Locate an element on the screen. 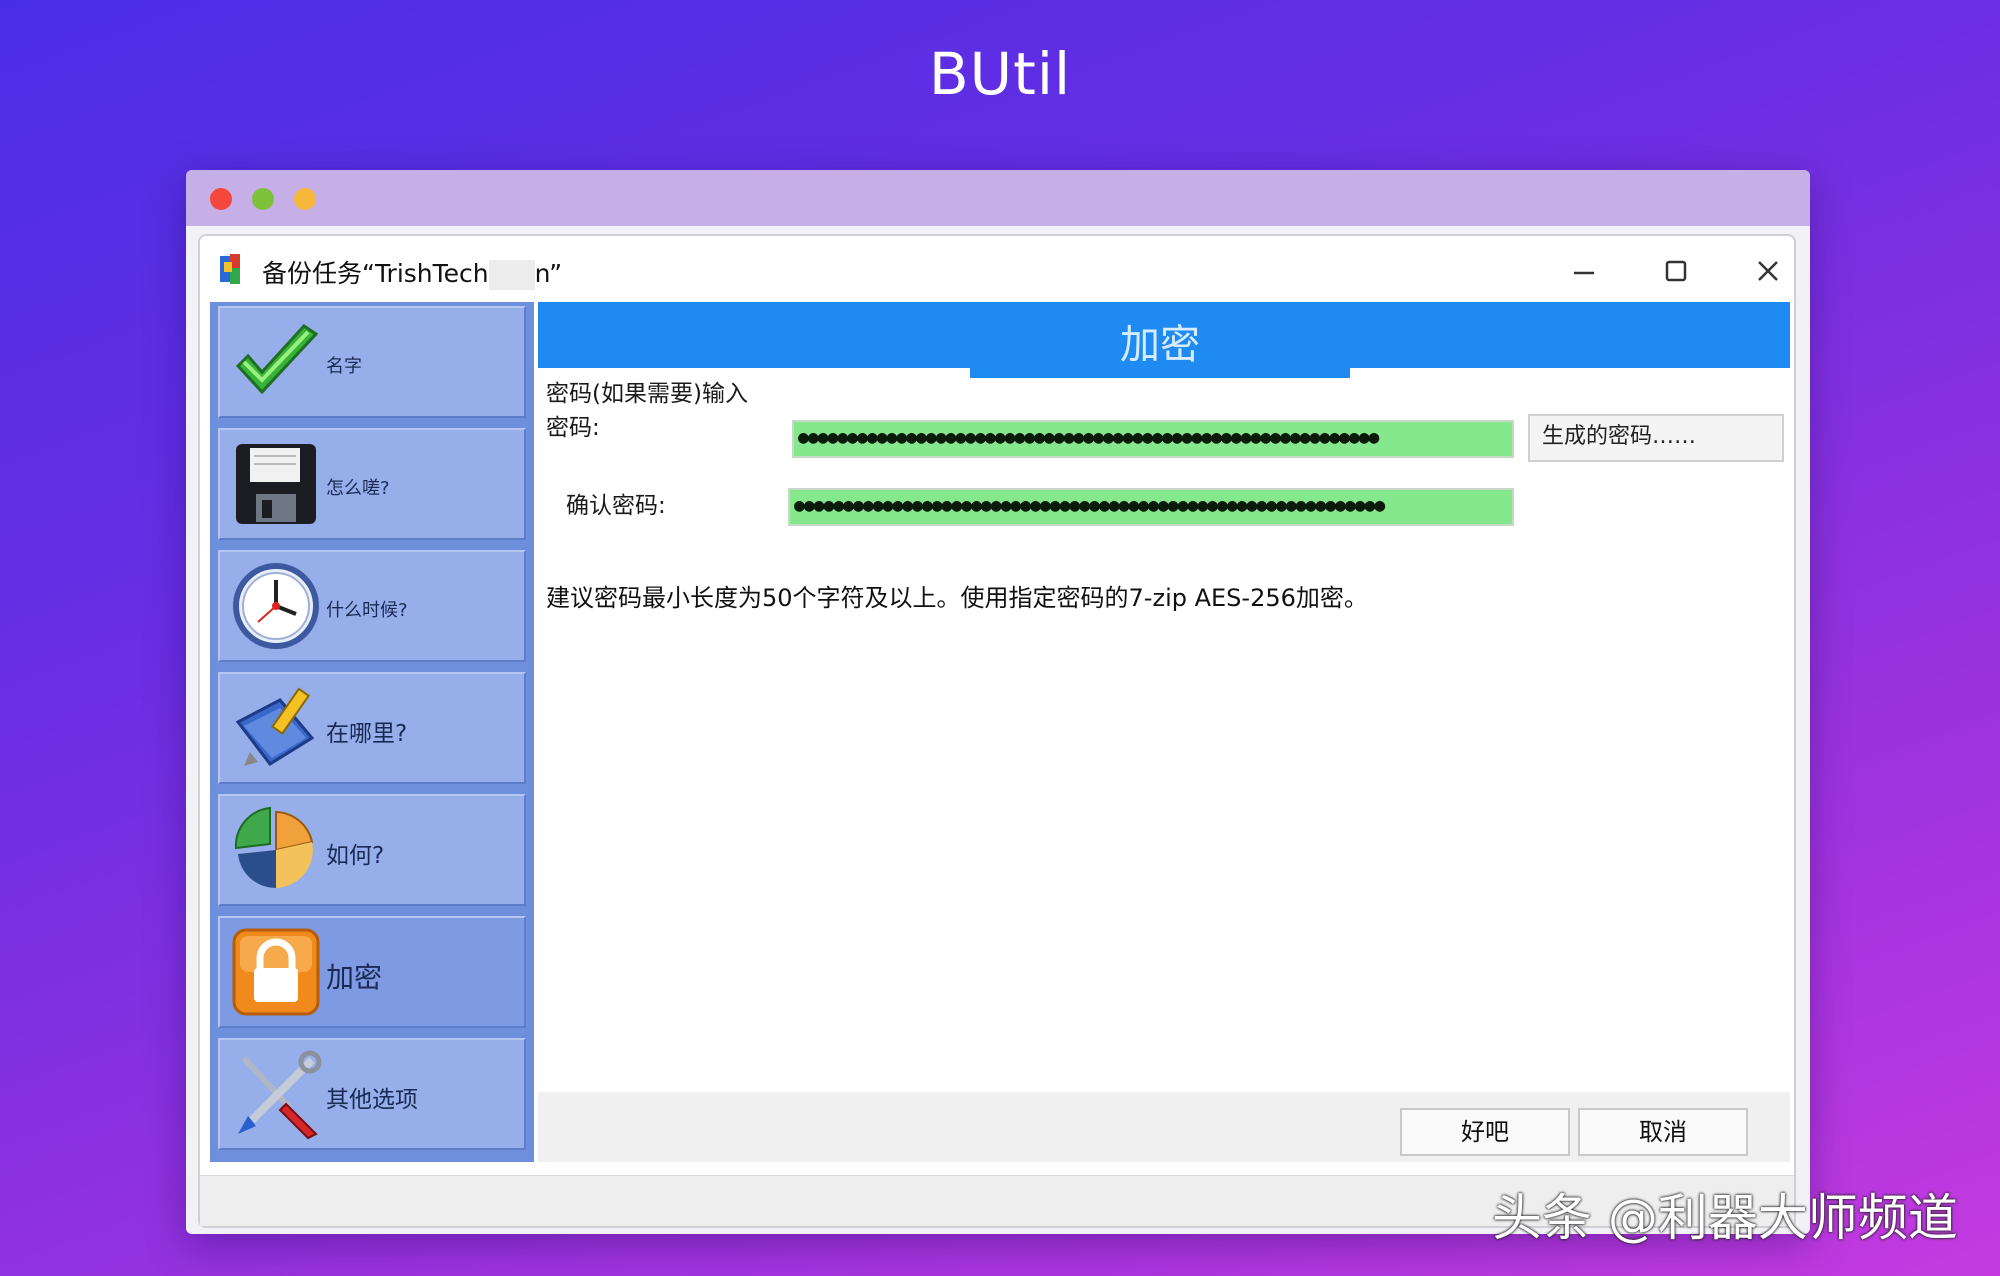 The width and height of the screenshot is (2000, 1276). title-redaction is located at coordinates (511, 275).